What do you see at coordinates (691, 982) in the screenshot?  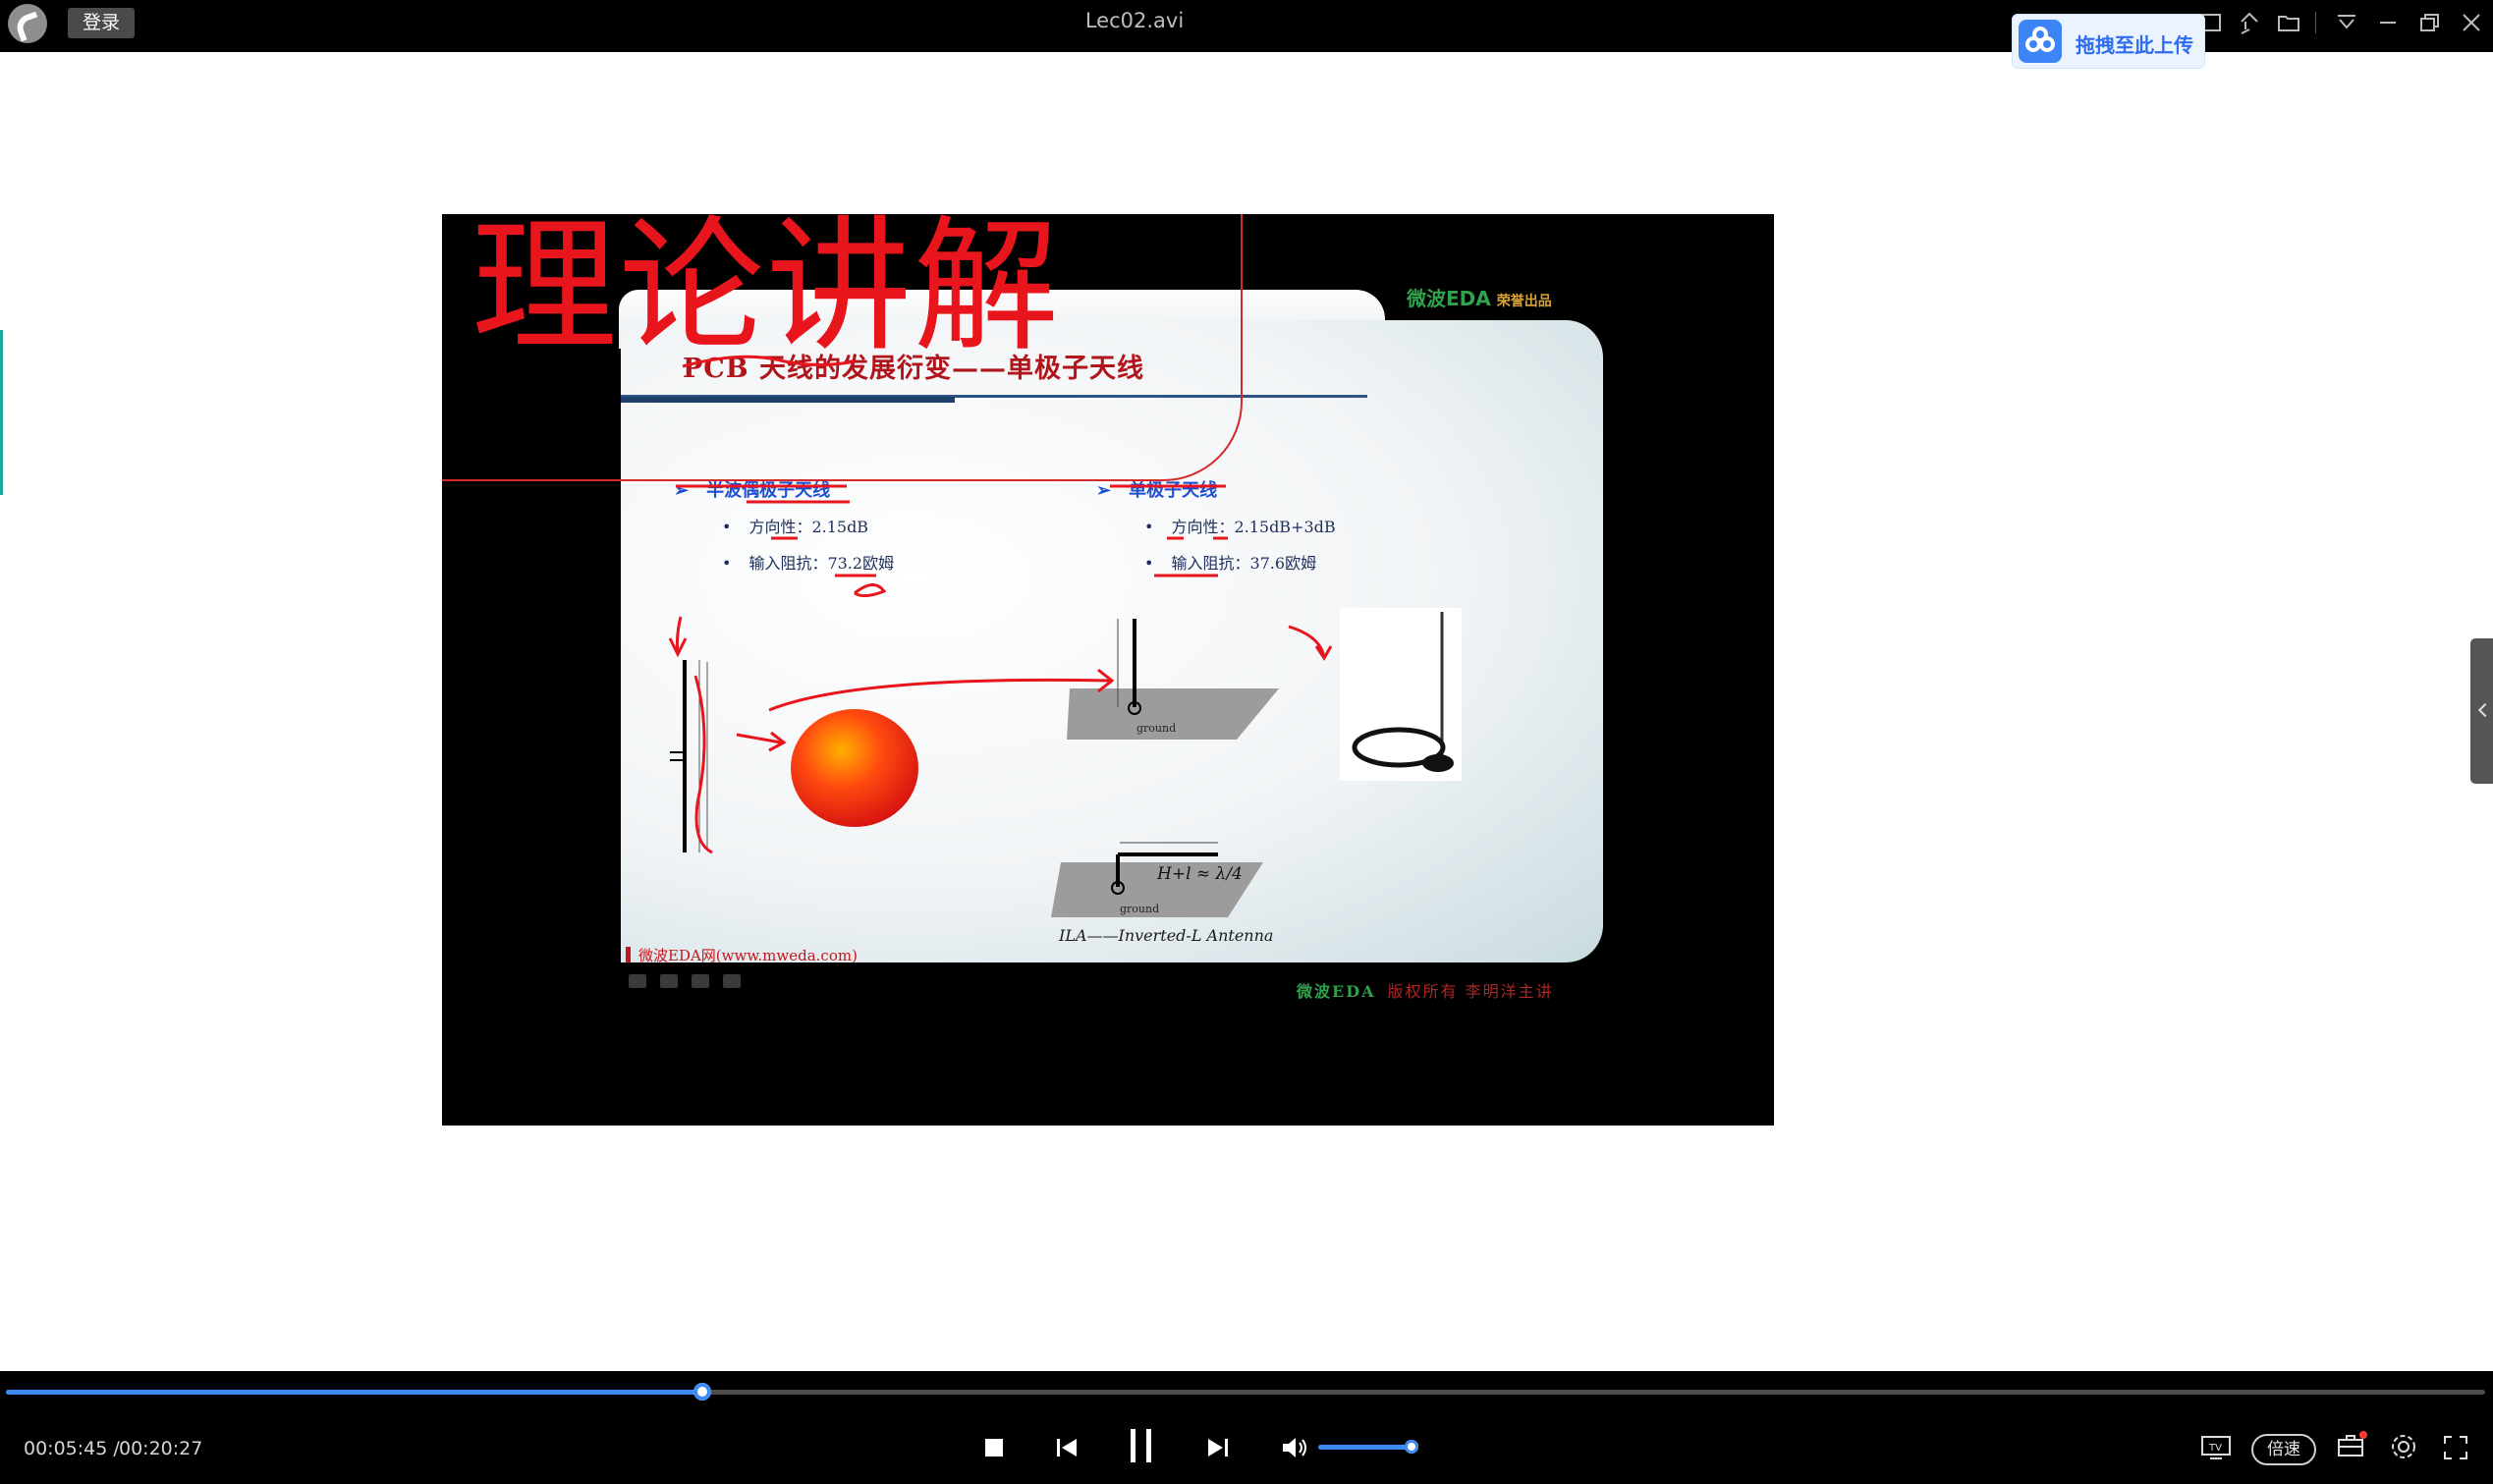 I see `slide-nav-controls` at bounding box center [691, 982].